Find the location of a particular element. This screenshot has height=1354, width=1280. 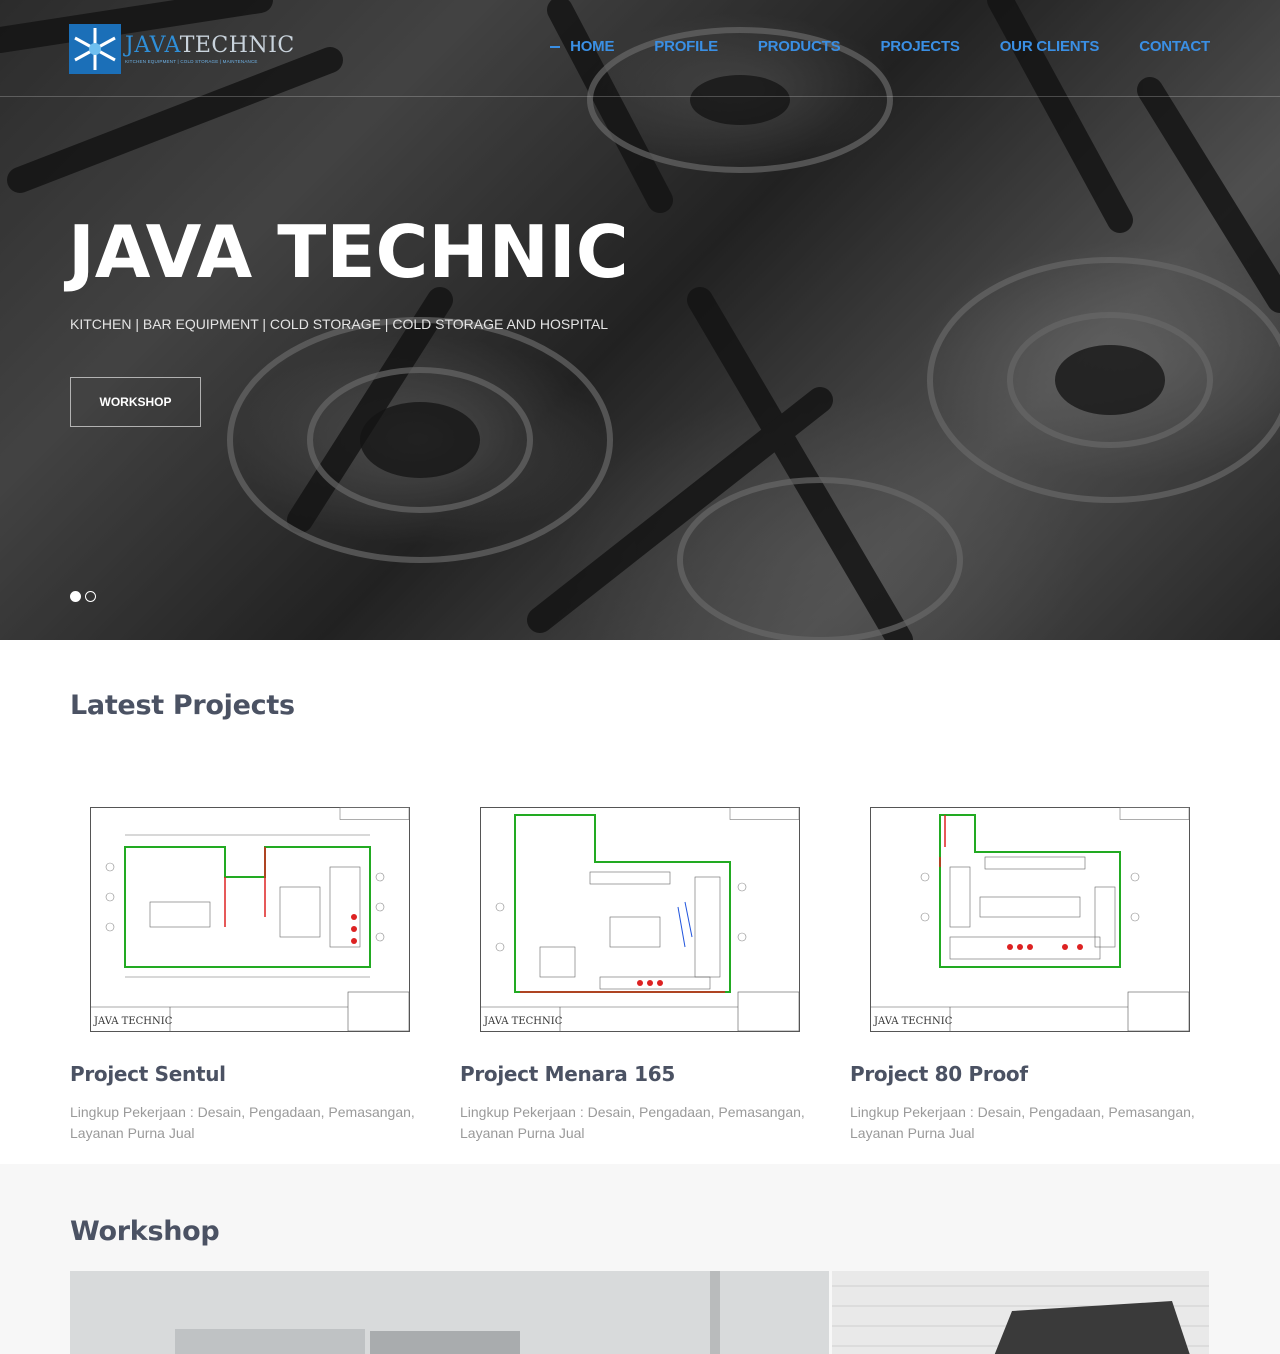

nav-products: PRODUCTS is located at coordinates (799, 47).